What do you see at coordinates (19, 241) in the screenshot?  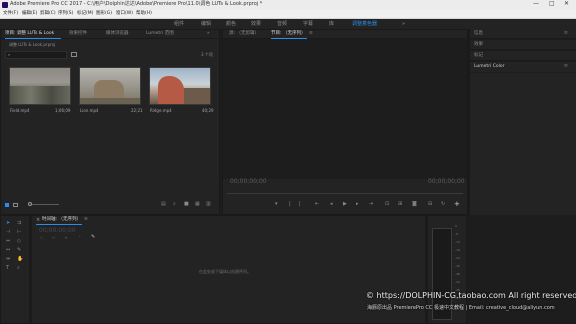 I see `razor-tool-icon: ◇` at bounding box center [19, 241].